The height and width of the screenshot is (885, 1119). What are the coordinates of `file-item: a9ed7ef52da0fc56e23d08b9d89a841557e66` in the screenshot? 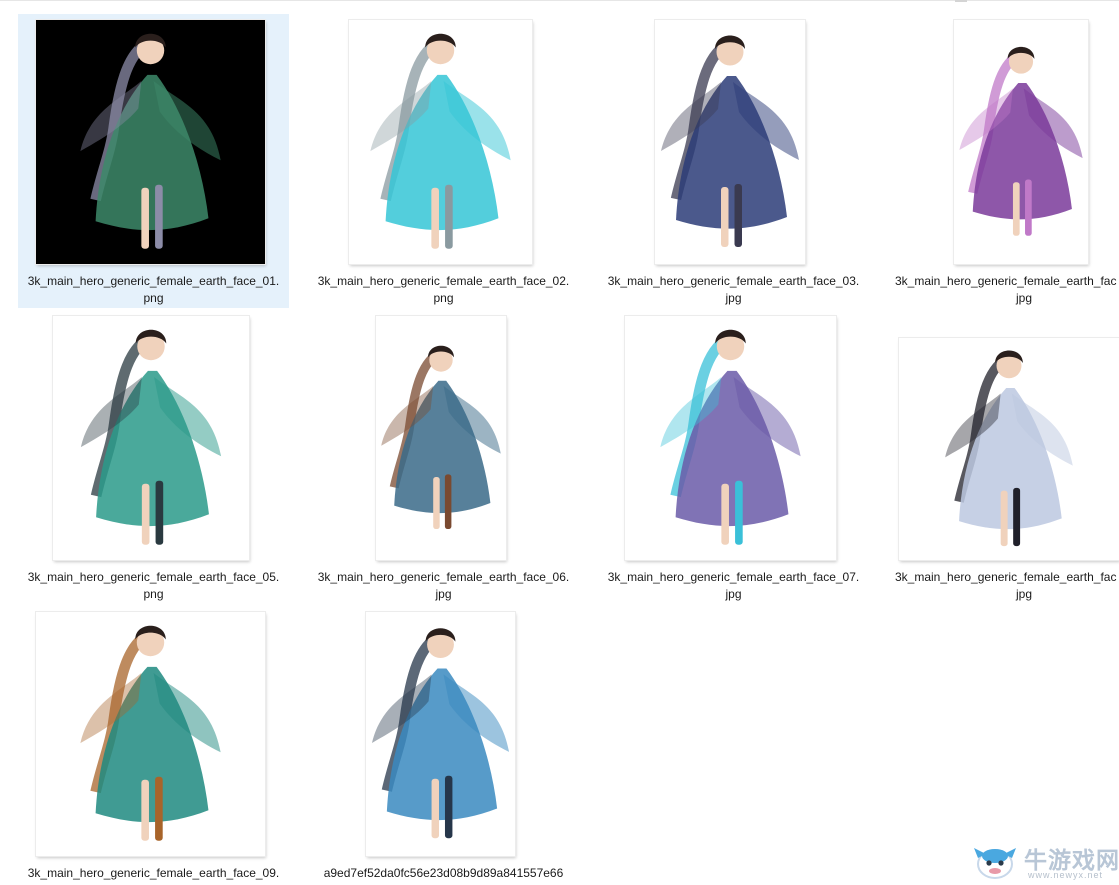 It's located at (443, 745).